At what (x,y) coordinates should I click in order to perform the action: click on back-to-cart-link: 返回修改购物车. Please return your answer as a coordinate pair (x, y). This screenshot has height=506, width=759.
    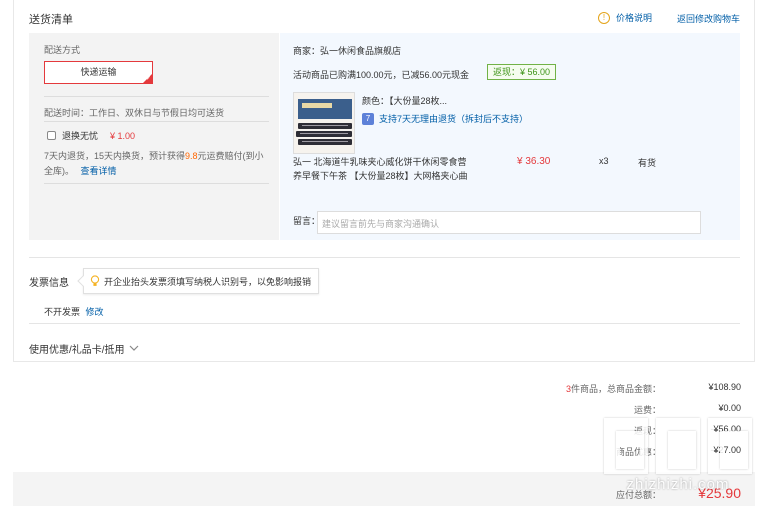
    Looking at the image, I should click on (708, 18).